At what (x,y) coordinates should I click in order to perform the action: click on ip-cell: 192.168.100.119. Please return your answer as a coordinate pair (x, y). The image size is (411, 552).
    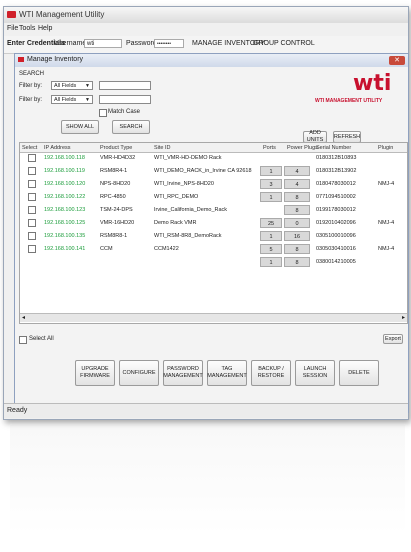
    Looking at the image, I should click on (64, 171).